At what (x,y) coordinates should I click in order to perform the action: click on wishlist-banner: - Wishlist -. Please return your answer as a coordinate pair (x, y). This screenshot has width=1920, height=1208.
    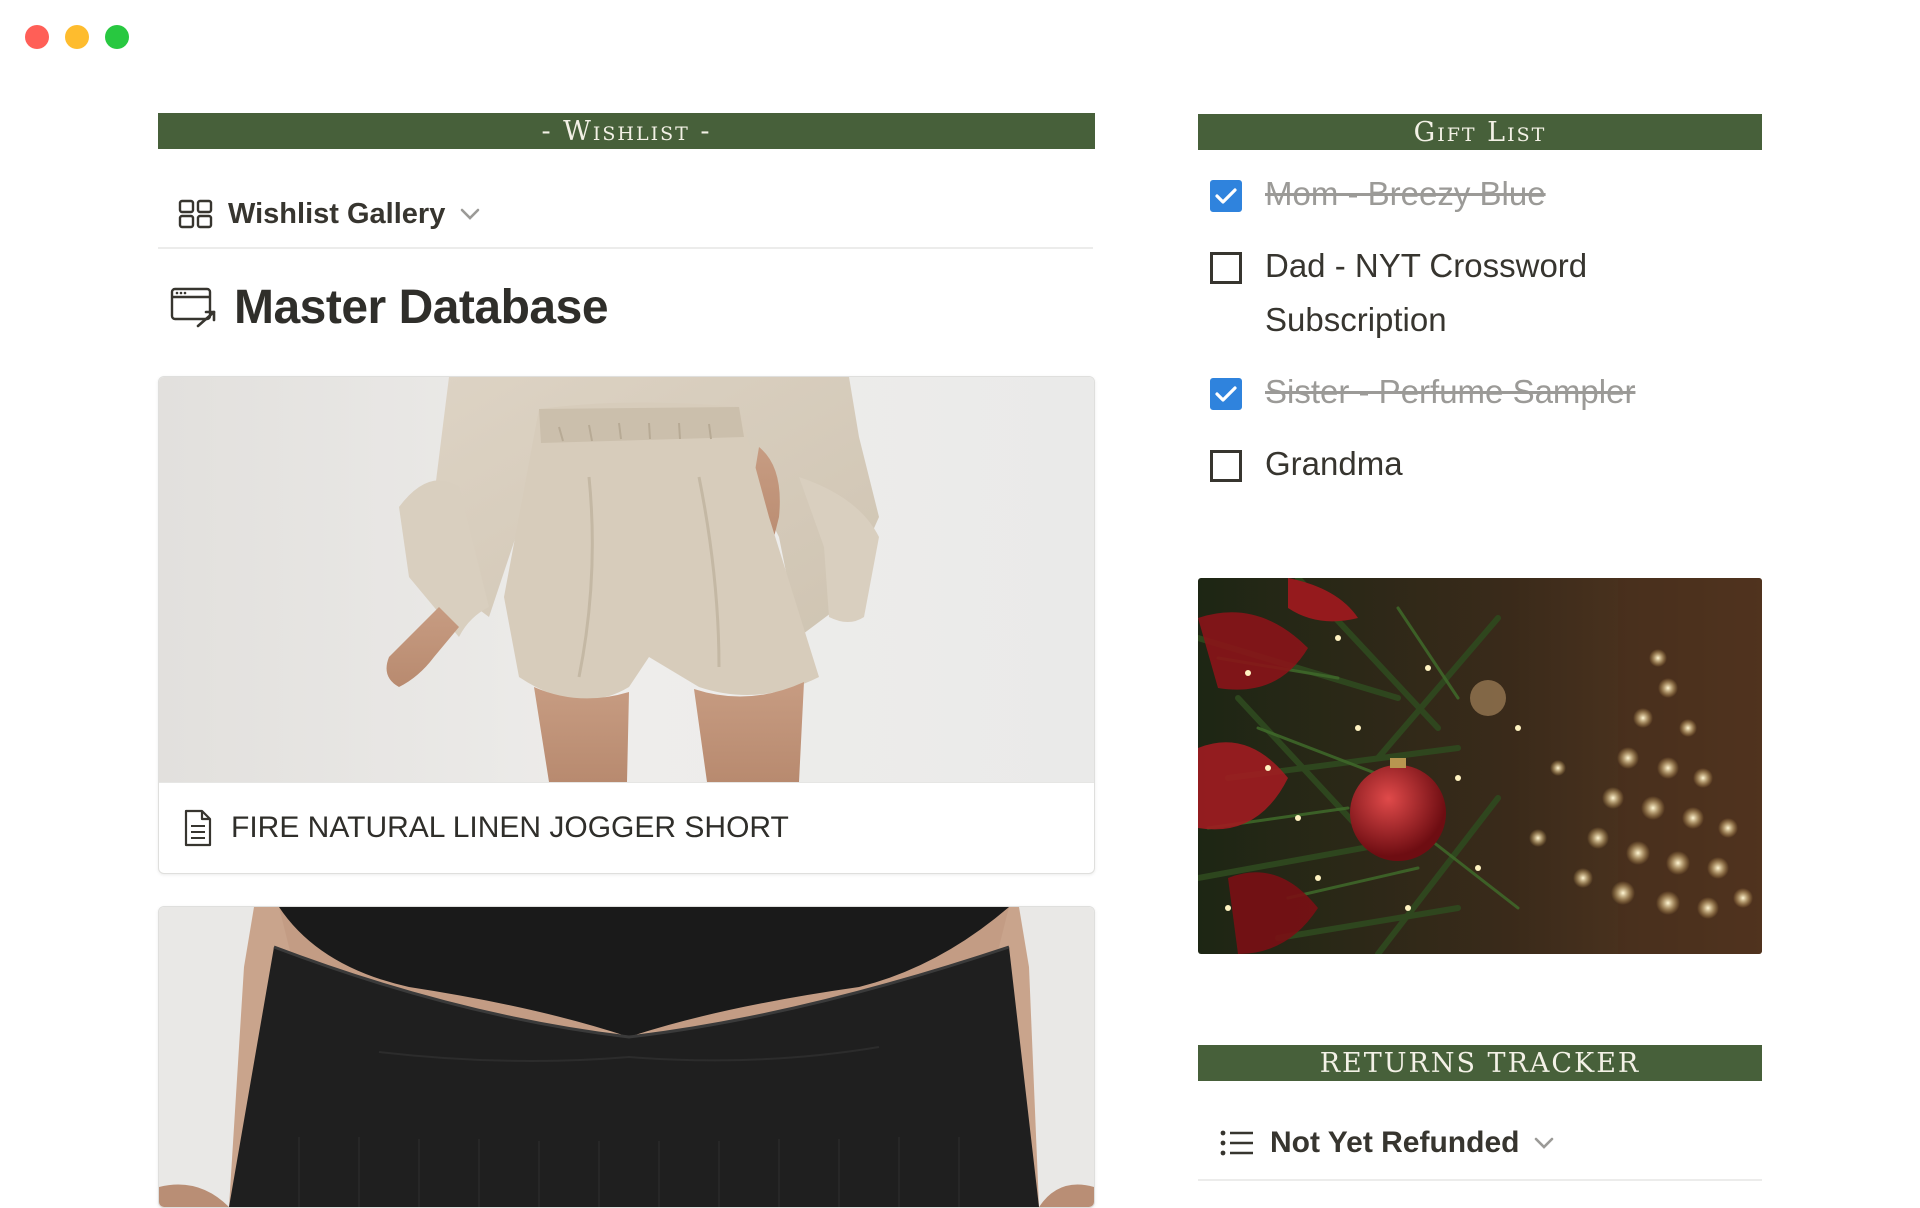
    Looking at the image, I should click on (626, 131).